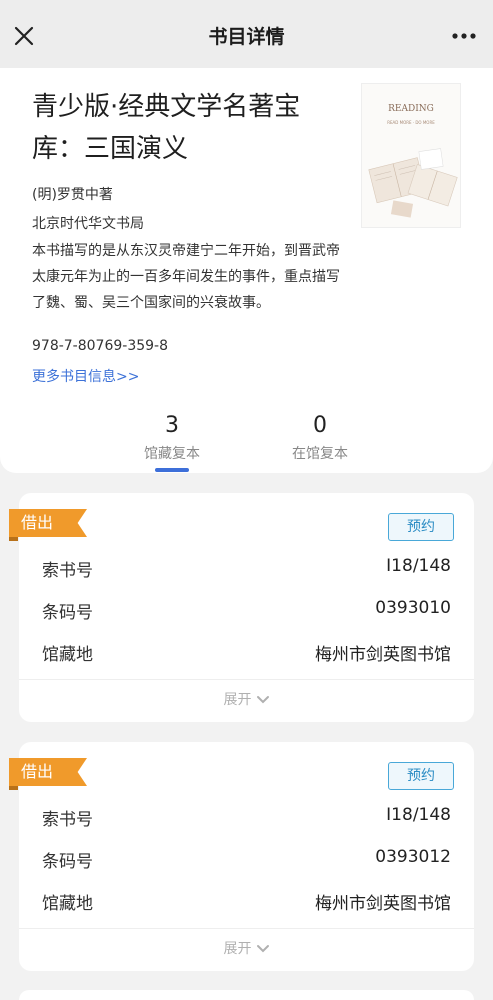 This screenshot has width=493, height=1000. What do you see at coordinates (88, 224) in the screenshot?
I see `book-publisher: 北京时代华文书局` at bounding box center [88, 224].